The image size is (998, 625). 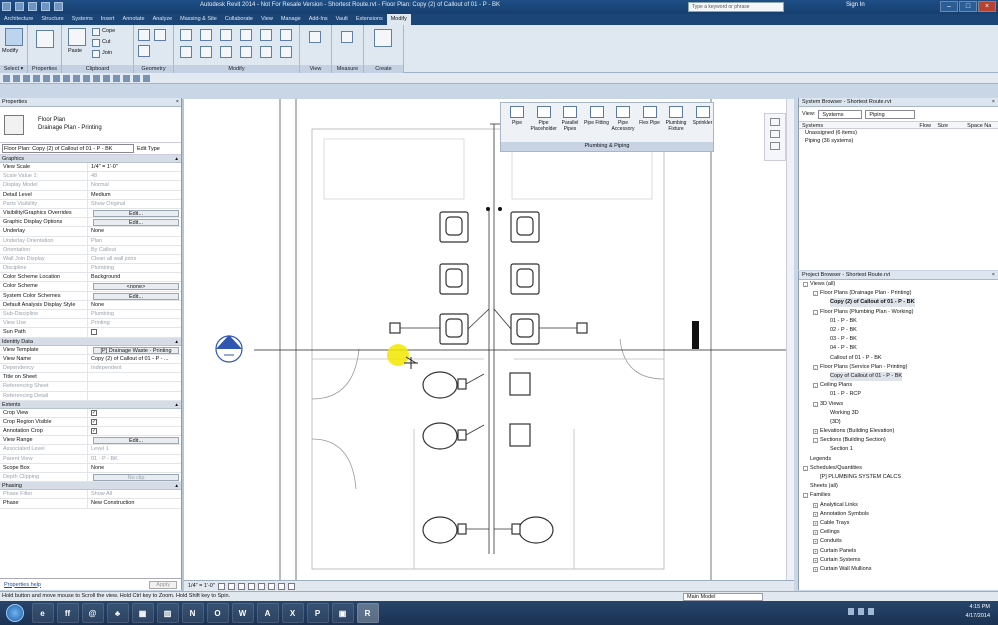 I want to click on taskbar-app-icon: ▣, so click(x=342, y=613).